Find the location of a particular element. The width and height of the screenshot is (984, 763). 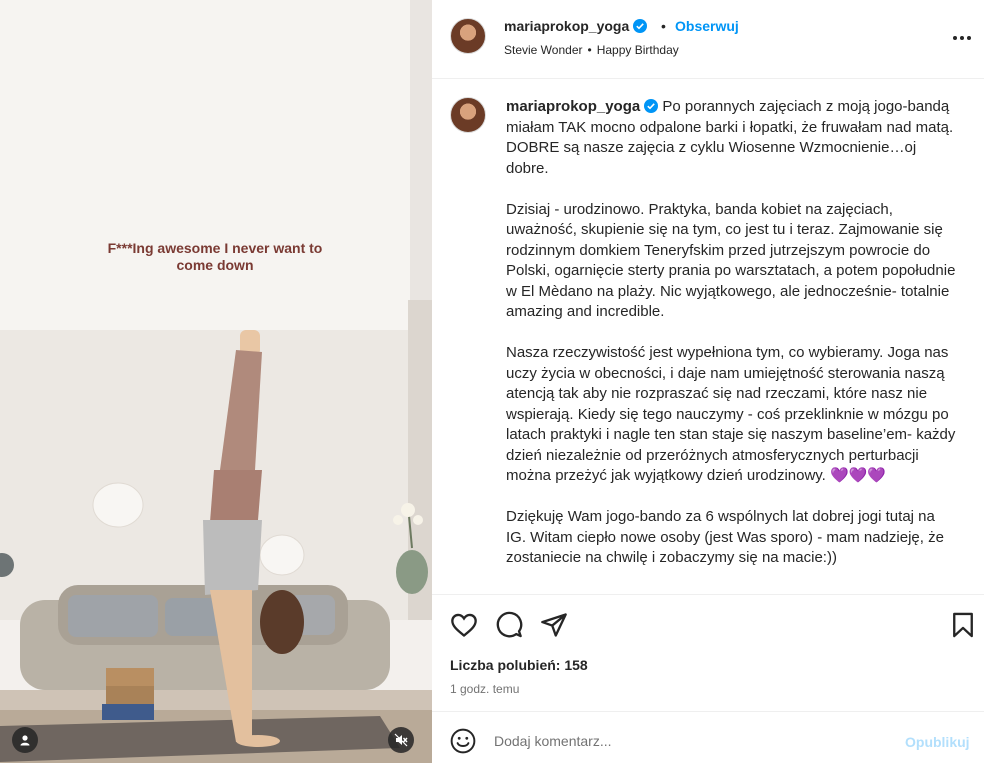

heart-icon is located at coordinates (464, 625).